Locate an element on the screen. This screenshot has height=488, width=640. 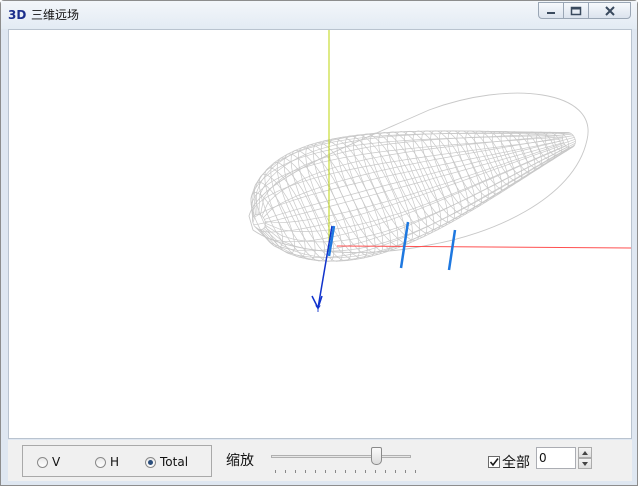
polarization-group: V H Total is located at coordinates (117, 461).